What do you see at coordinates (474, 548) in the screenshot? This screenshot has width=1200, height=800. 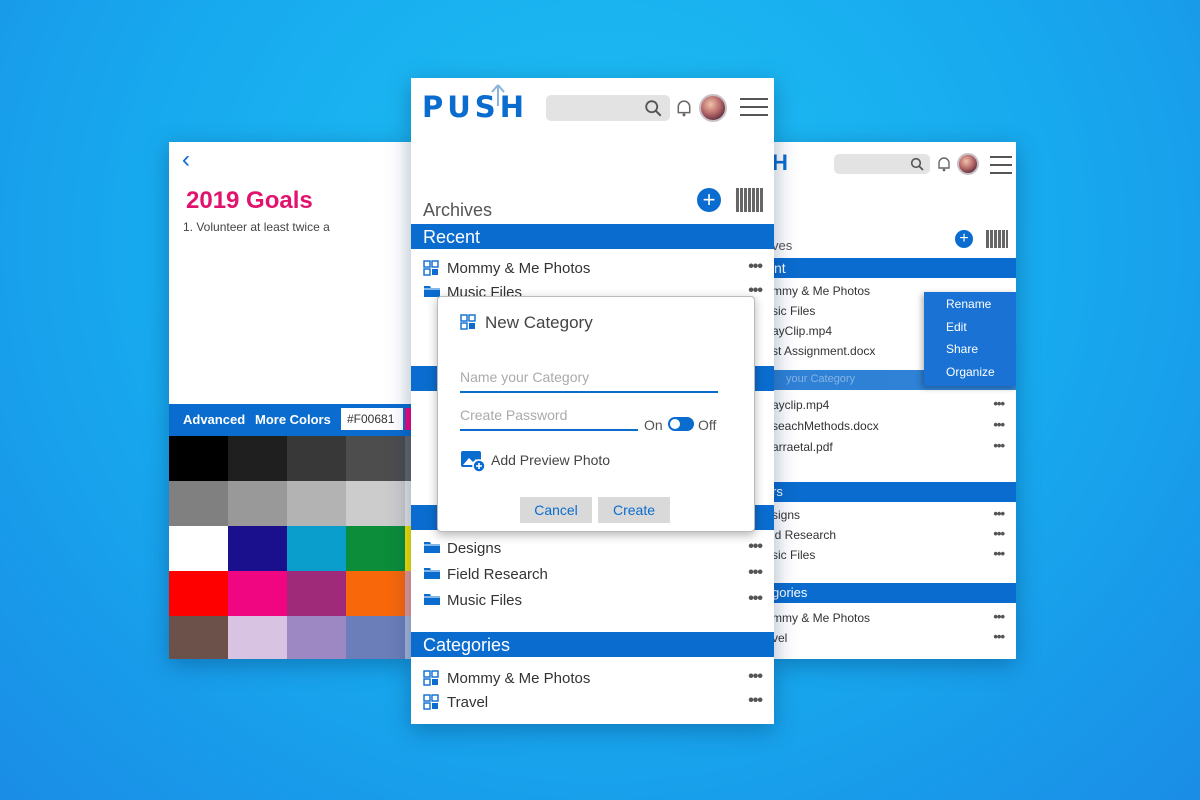 I see `list-item-label: Designs` at bounding box center [474, 548].